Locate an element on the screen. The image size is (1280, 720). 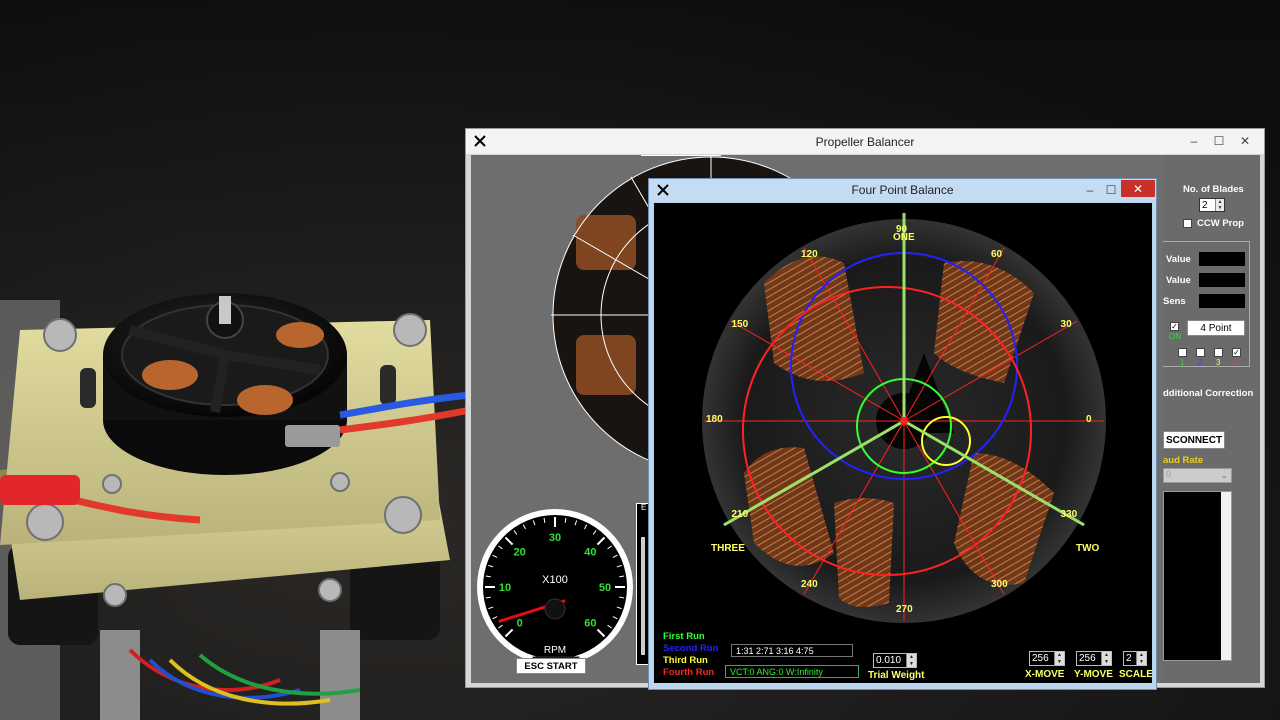
disconnect-button: SCONNECT is located at coordinates (1194, 440).